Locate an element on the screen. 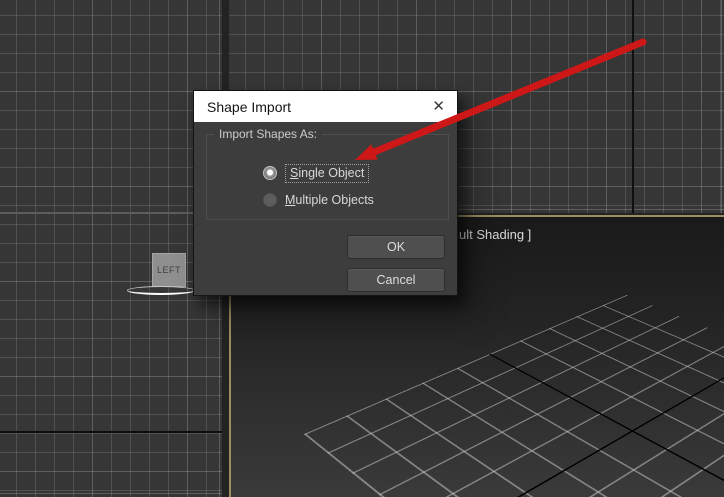  radio-row-single-object: Single Object is located at coordinates (316, 173).